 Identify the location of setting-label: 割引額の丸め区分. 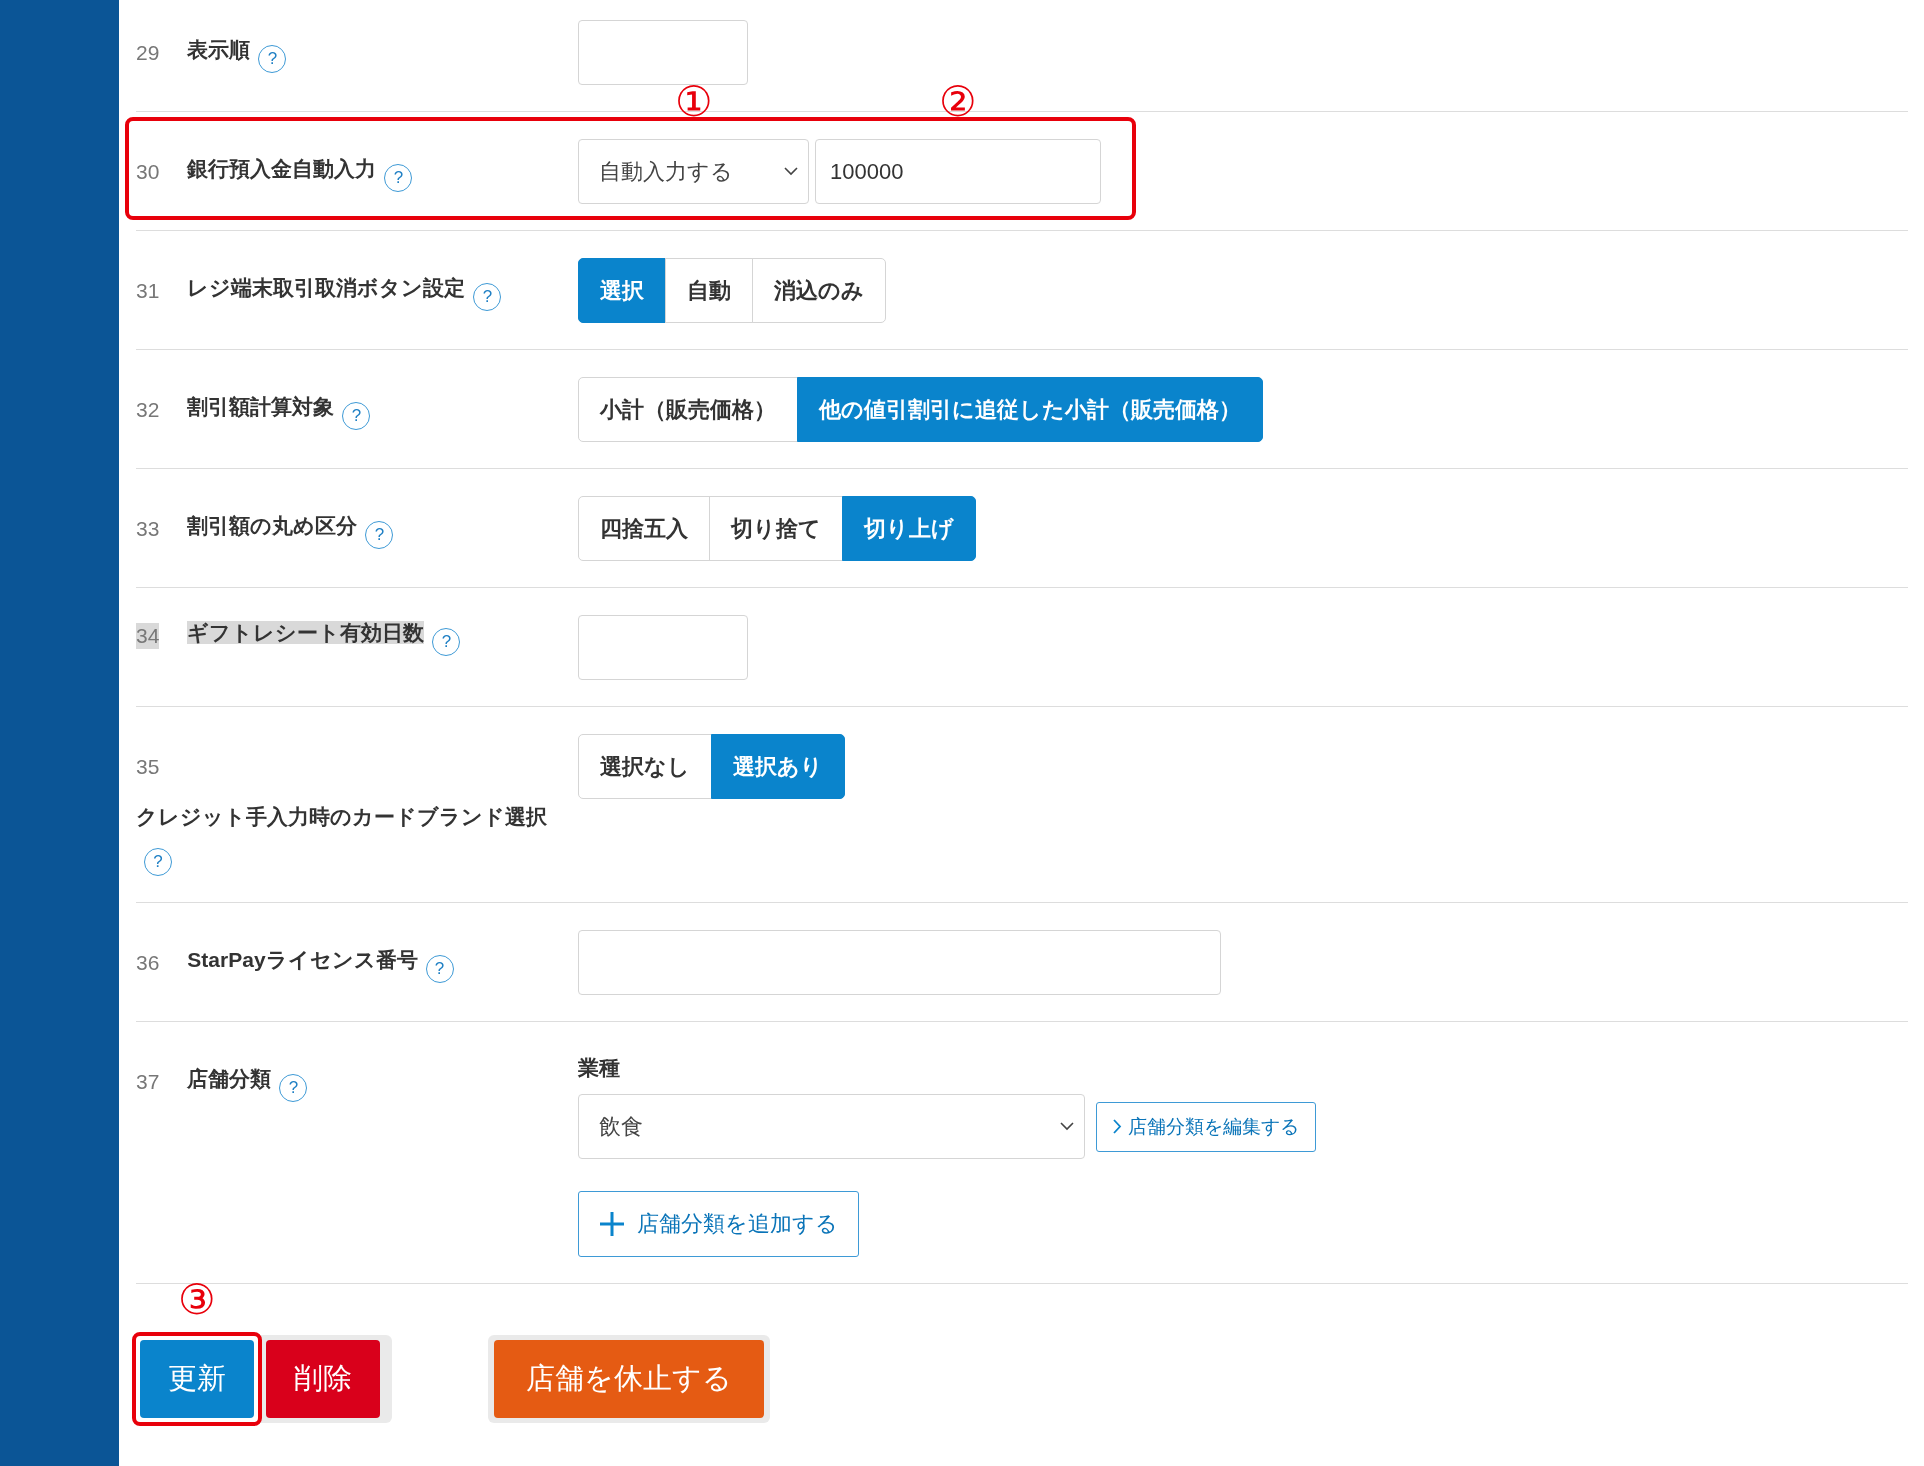
(272, 525).